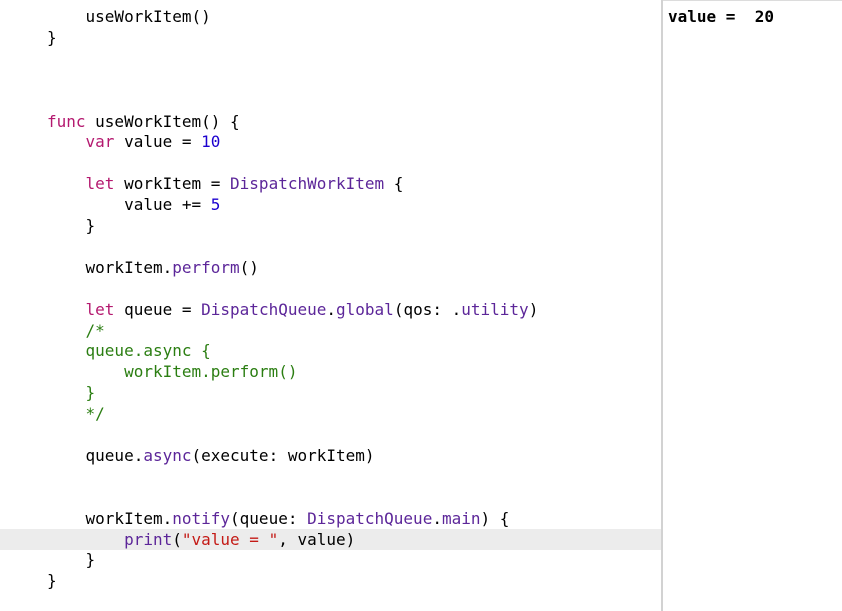 This screenshot has height=611, width=842. Describe the element at coordinates (330, 16) in the screenshot. I see `code-line: useWorkItem()` at that location.